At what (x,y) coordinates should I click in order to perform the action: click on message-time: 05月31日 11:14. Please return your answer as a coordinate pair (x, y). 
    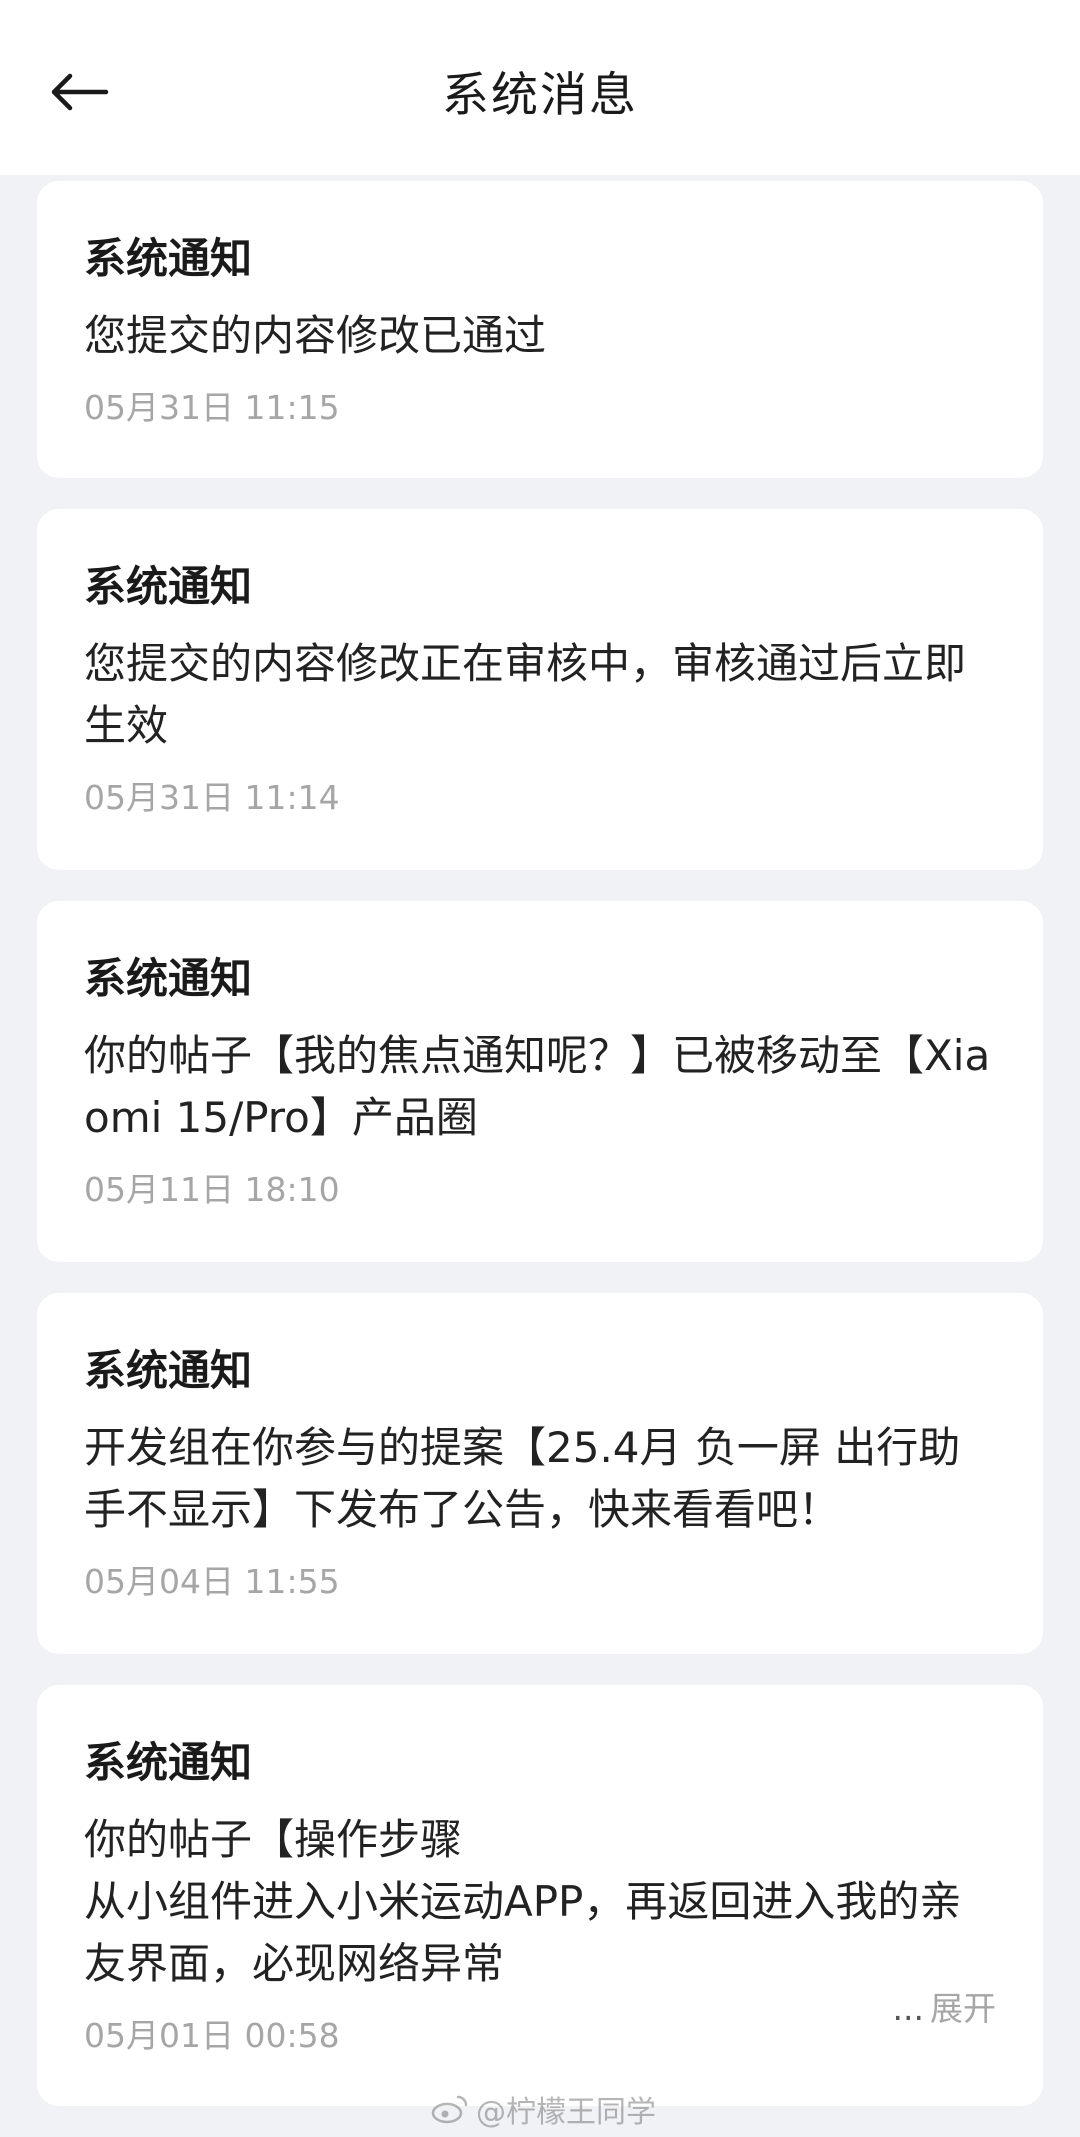
    Looking at the image, I should click on (212, 797).